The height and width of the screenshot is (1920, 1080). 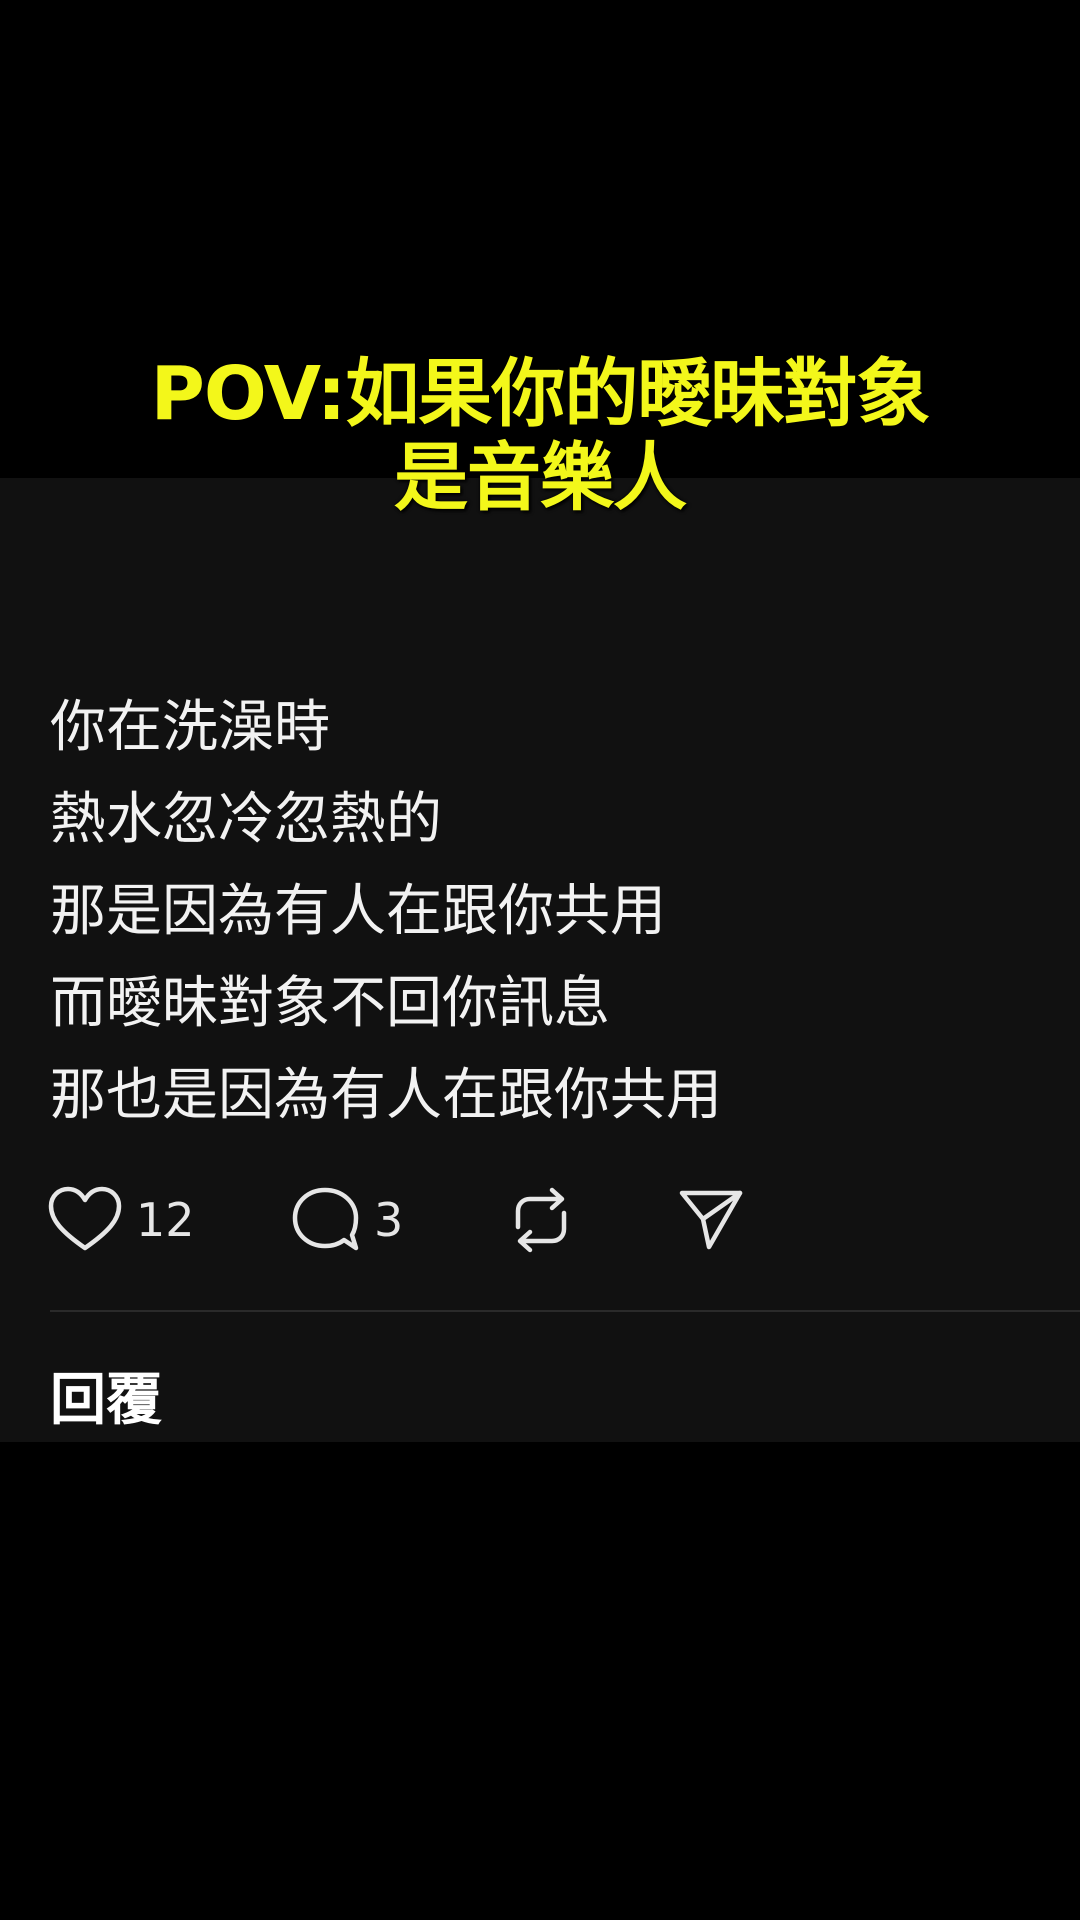 I want to click on like-count: 12, so click(x=165, y=1220).